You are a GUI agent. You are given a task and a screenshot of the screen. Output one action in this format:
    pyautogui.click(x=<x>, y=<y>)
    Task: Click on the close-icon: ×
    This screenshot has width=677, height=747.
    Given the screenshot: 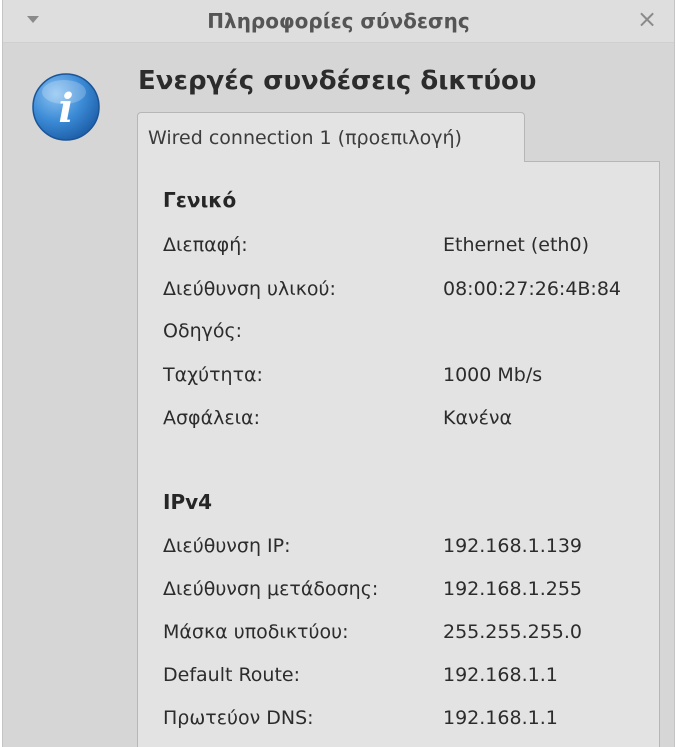 What is the action you would take?
    pyautogui.click(x=647, y=19)
    